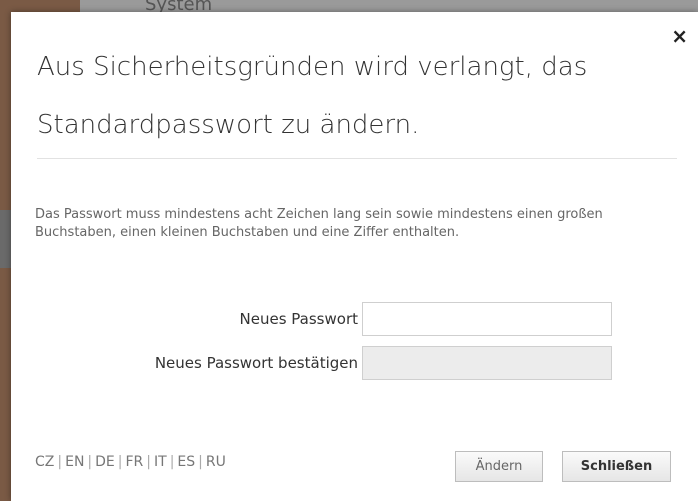 This screenshot has height=501, width=698. What do you see at coordinates (499, 466) in the screenshot?
I see `change-button: Ändern` at bounding box center [499, 466].